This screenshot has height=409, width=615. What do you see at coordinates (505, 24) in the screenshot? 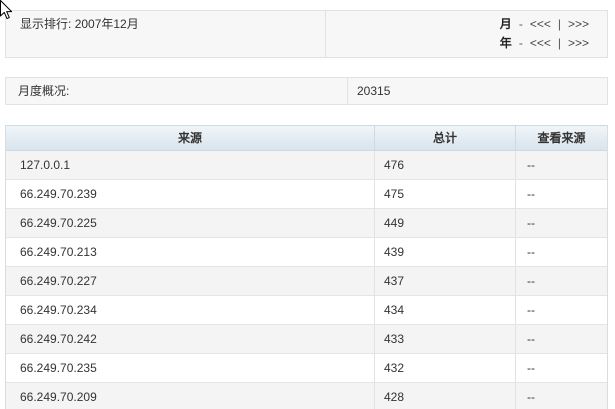
I see `month-nav-label: 月` at bounding box center [505, 24].